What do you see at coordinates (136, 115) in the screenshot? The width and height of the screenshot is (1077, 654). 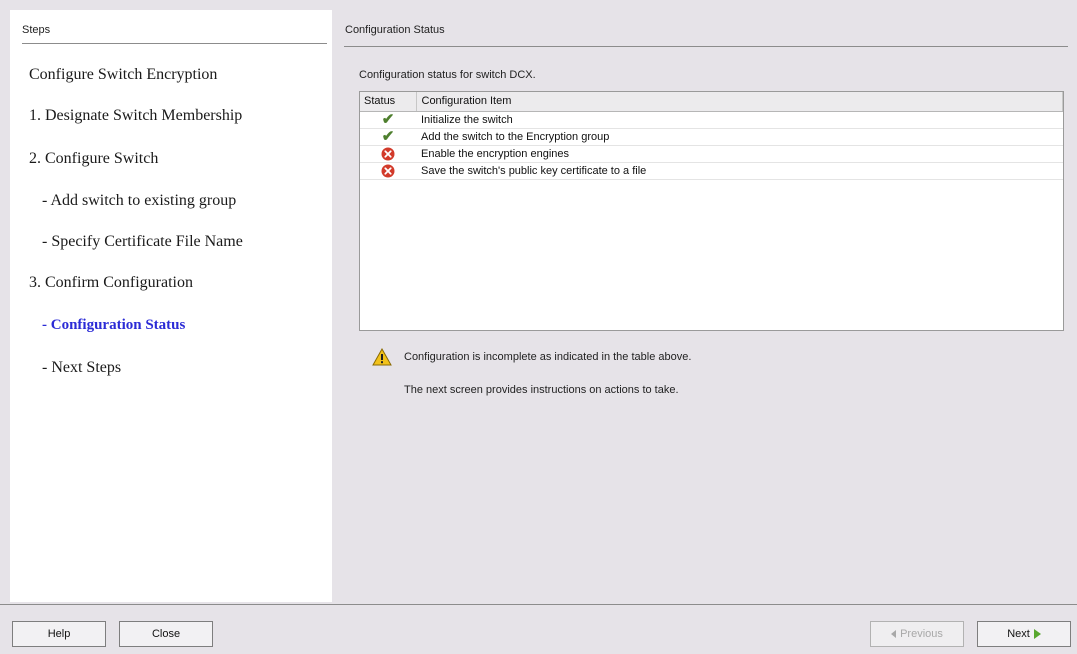 I see `step-designate-switch-membership: 1. Designate Switch Membership` at bounding box center [136, 115].